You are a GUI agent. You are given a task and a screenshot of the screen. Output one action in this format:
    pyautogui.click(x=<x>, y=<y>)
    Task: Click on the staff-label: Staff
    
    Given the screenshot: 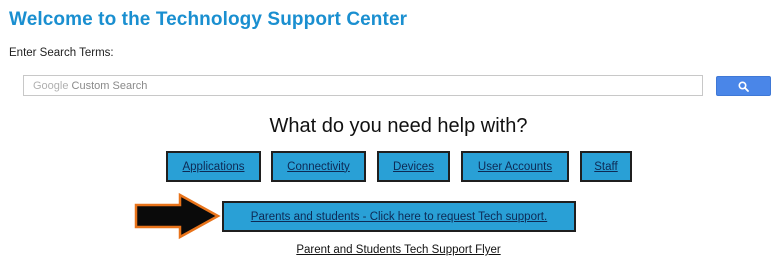 What is the action you would take?
    pyautogui.click(x=606, y=166)
    